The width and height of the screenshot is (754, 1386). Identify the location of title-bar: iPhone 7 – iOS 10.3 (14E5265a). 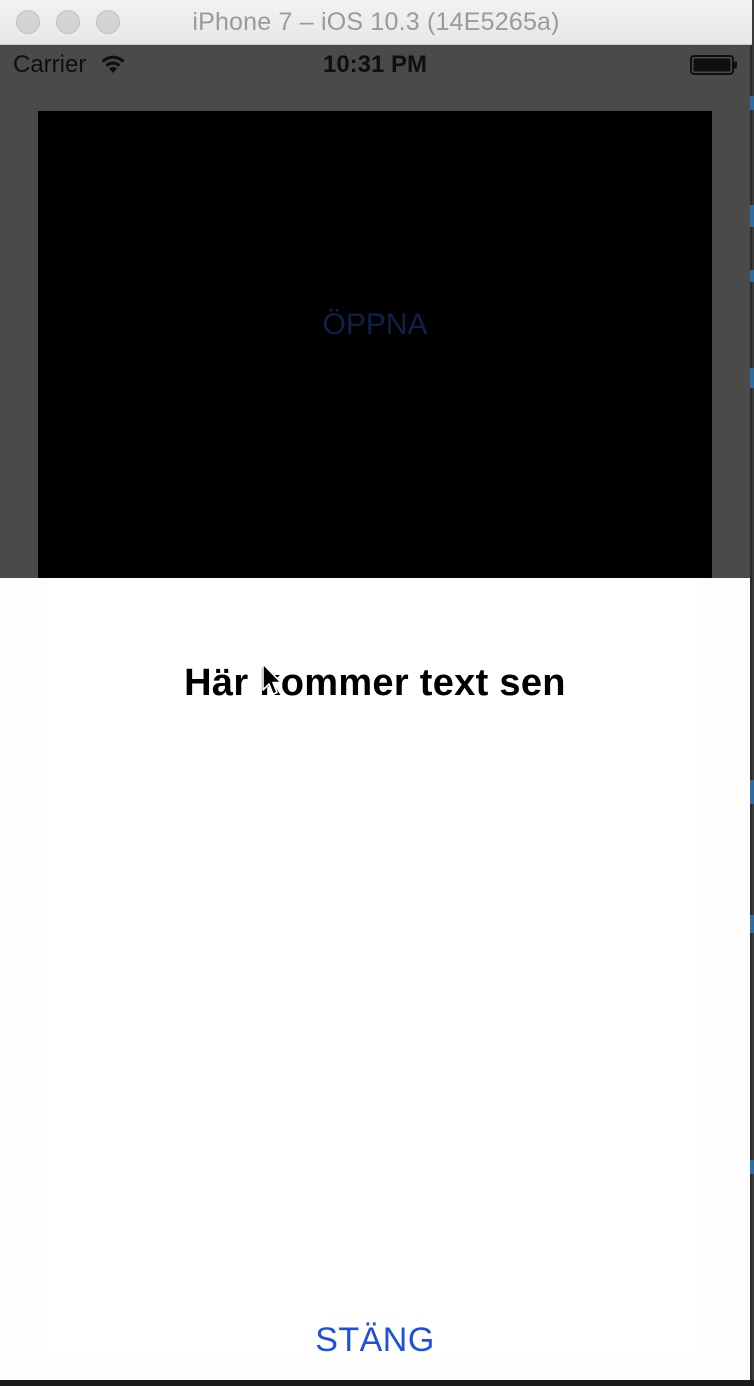
(376, 22).